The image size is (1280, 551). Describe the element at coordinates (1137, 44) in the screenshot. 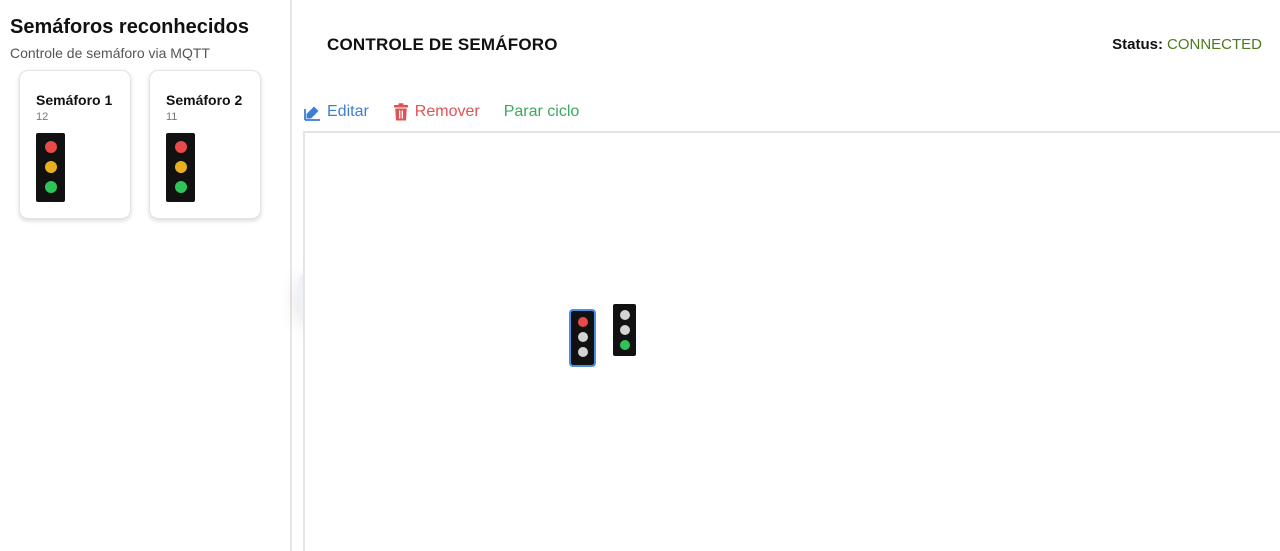

I see `status-label: Status:` at that location.